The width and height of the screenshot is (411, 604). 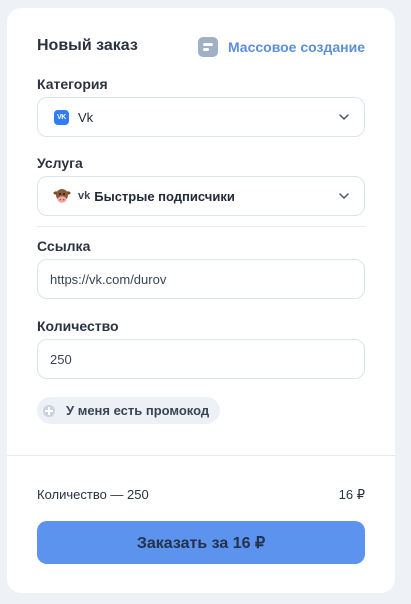 What do you see at coordinates (108, 279) in the screenshot?
I see `link-input-value: https://vk.com/durov` at bounding box center [108, 279].